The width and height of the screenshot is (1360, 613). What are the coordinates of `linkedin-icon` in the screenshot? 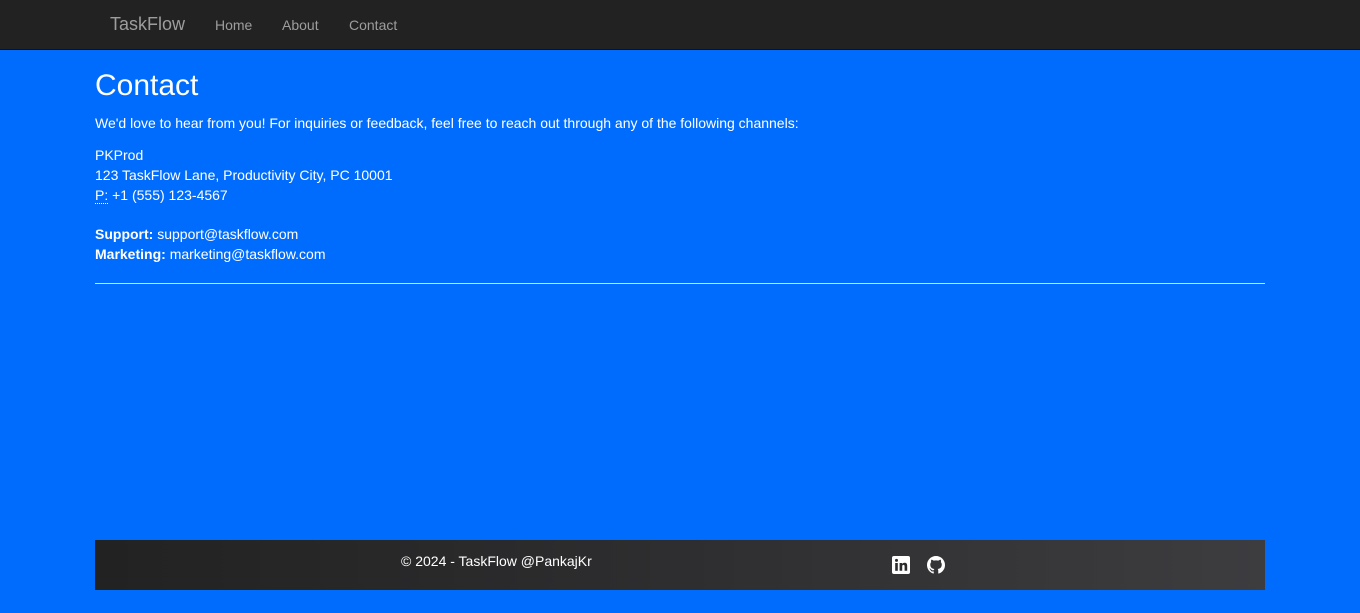 It's located at (901, 565).